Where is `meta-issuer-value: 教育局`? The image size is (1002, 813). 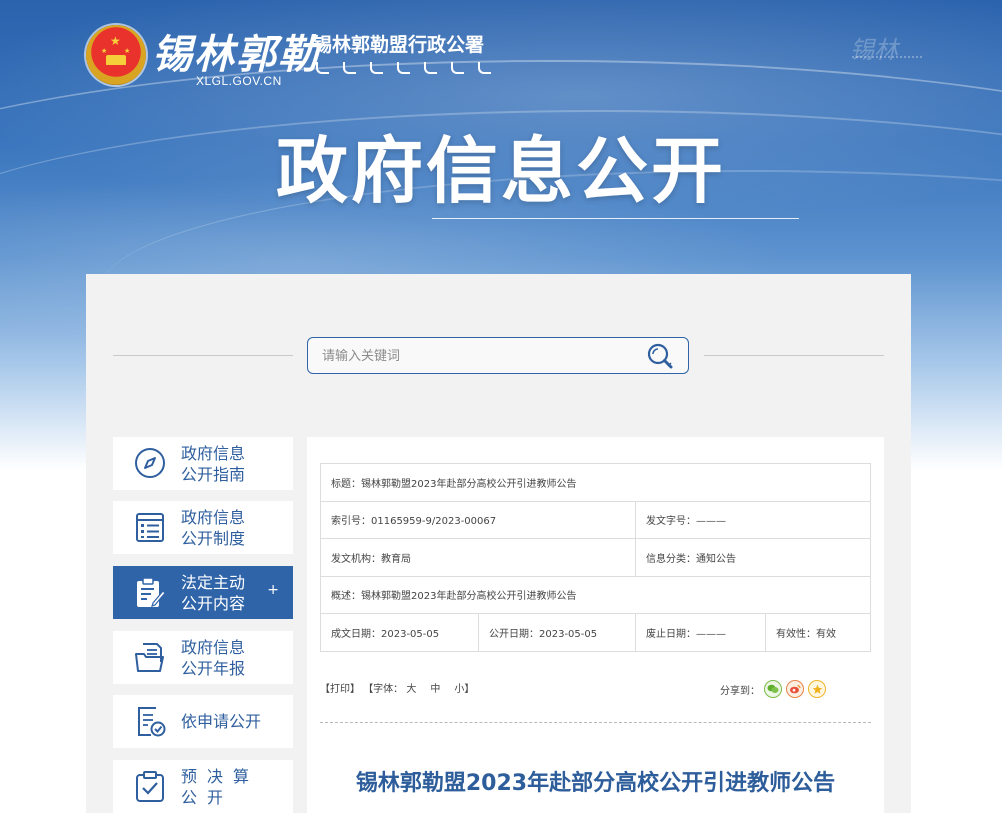 meta-issuer-value: 教育局 is located at coordinates (396, 559).